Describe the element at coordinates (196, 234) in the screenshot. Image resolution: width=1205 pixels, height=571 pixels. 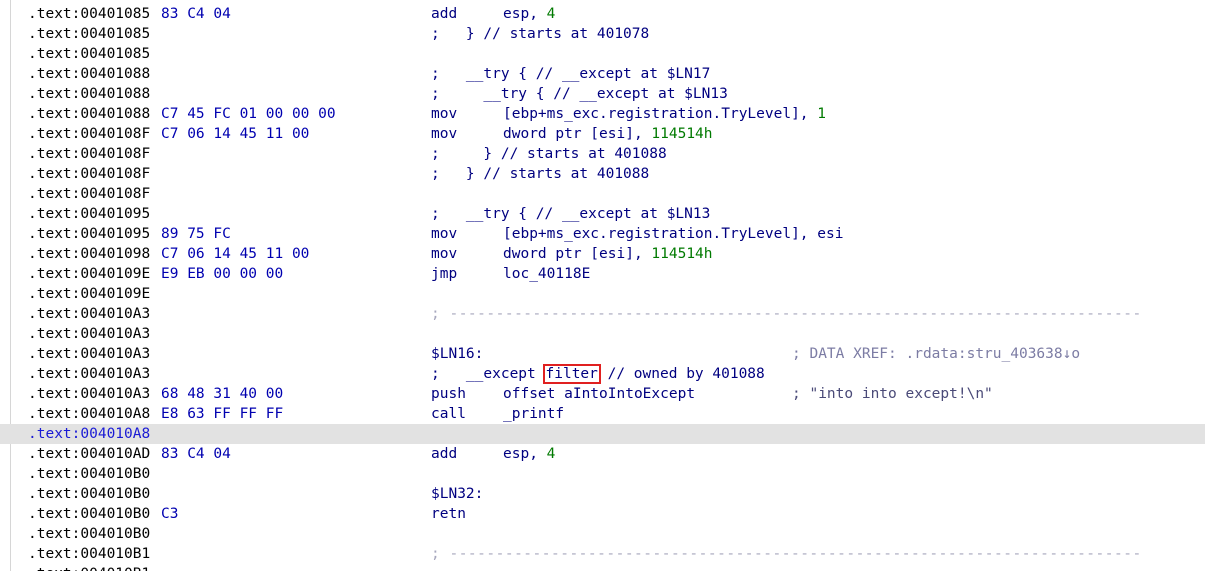
I see `opcode-bytes: 89 75 FC` at that location.